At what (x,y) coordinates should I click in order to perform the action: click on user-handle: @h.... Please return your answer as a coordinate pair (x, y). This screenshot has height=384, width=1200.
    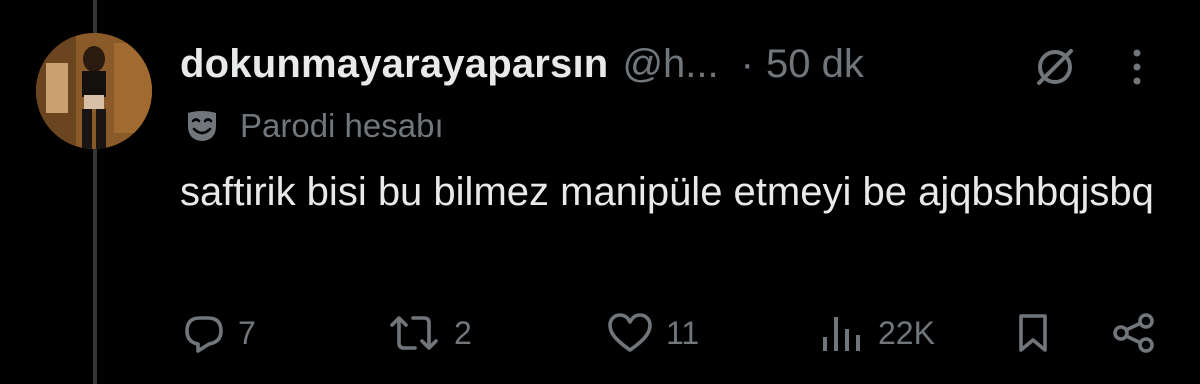
    Looking at the image, I should click on (670, 64).